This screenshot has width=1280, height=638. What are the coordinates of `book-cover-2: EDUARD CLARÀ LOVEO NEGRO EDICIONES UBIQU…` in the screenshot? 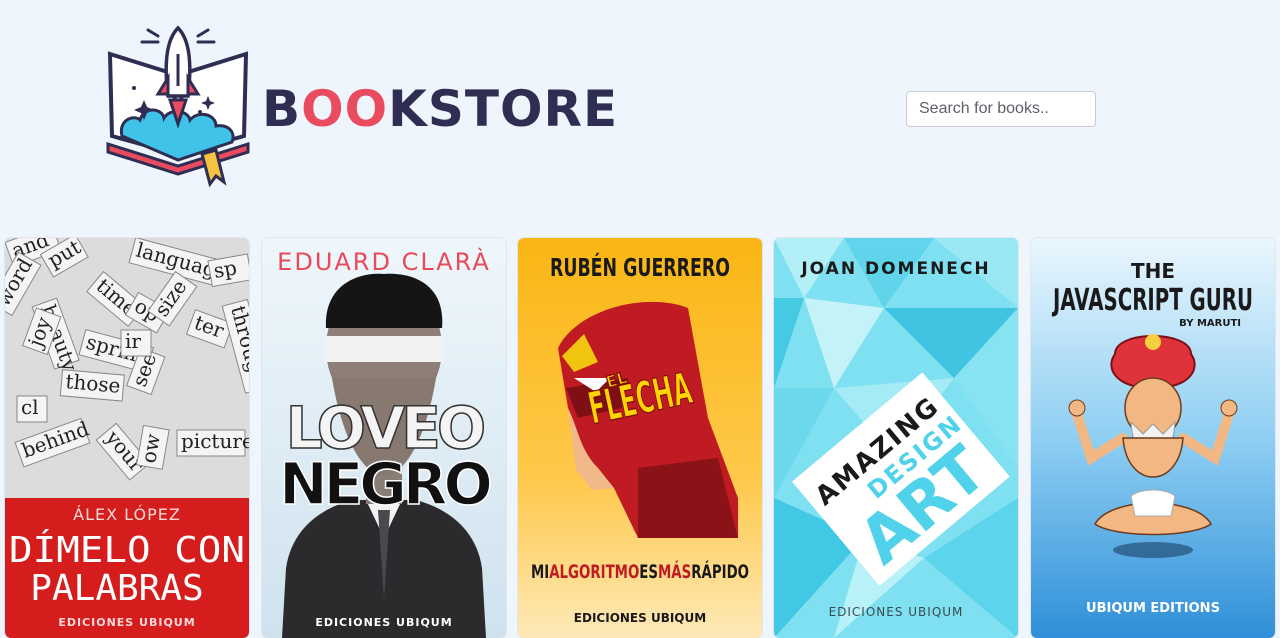 It's located at (384, 438).